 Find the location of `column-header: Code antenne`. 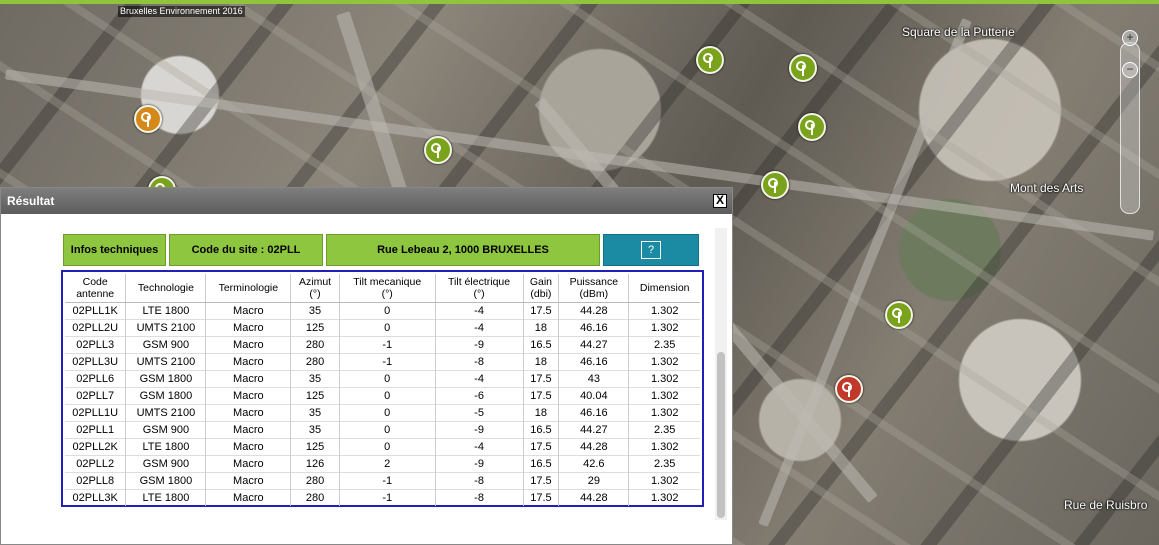

column-header: Code antenne is located at coordinates (96, 288).